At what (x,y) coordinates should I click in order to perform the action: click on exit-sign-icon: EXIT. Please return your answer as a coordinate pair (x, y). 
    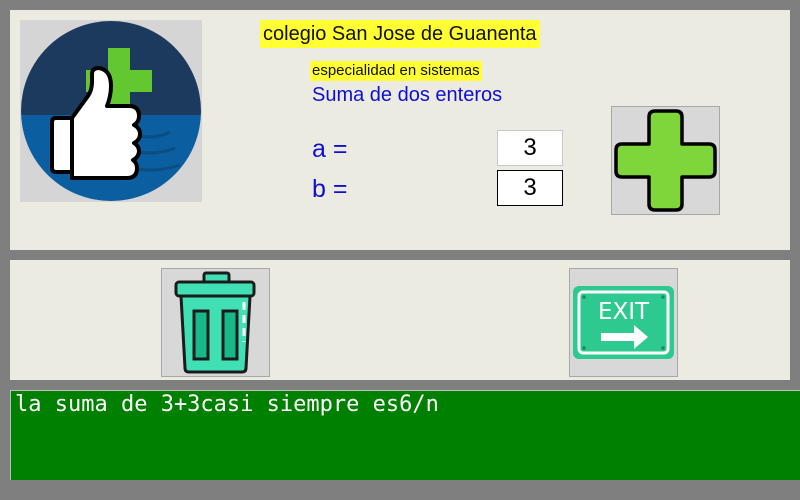
    Looking at the image, I should click on (623, 322).